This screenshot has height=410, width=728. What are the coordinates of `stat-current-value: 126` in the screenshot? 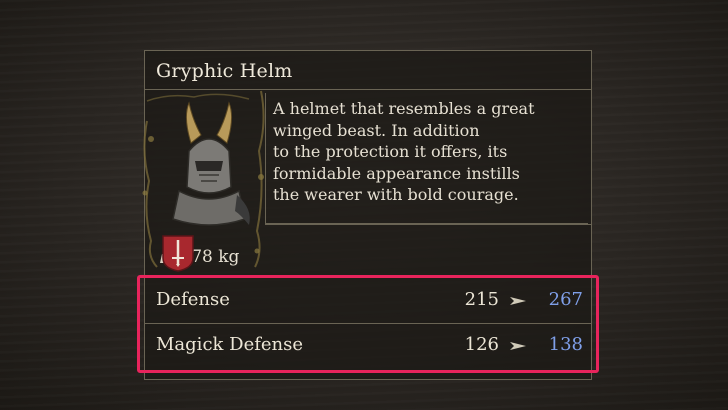 It's located at (481, 344).